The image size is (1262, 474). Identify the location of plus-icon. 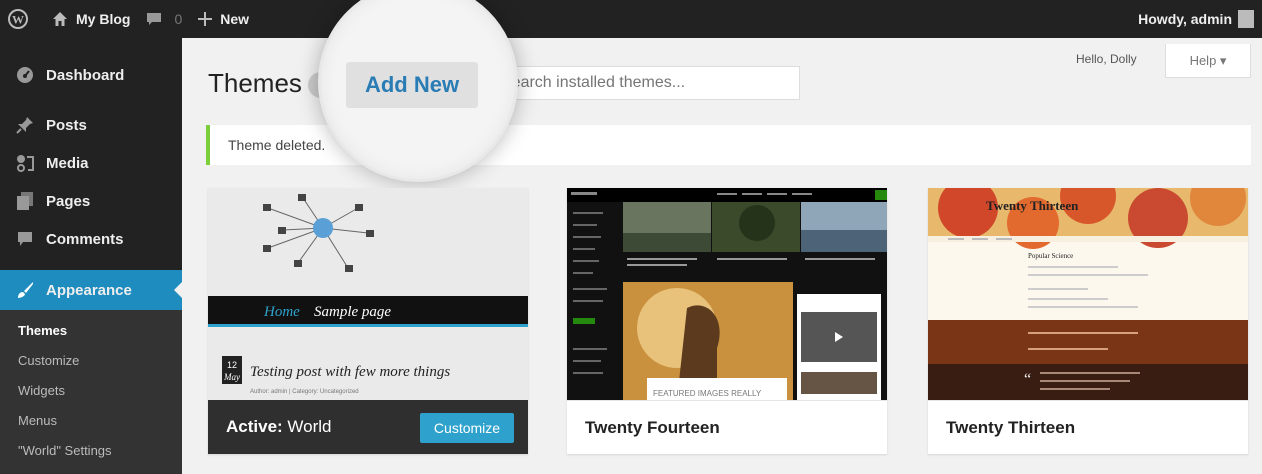
(205, 19).